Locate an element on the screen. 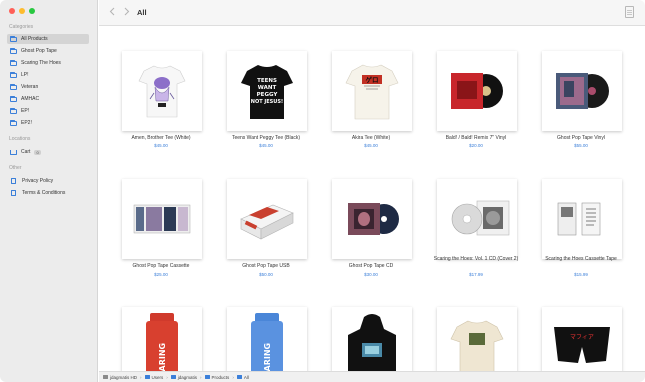  sidebar-item-privacy-policy: Privacy Policy is located at coordinates (48, 181).